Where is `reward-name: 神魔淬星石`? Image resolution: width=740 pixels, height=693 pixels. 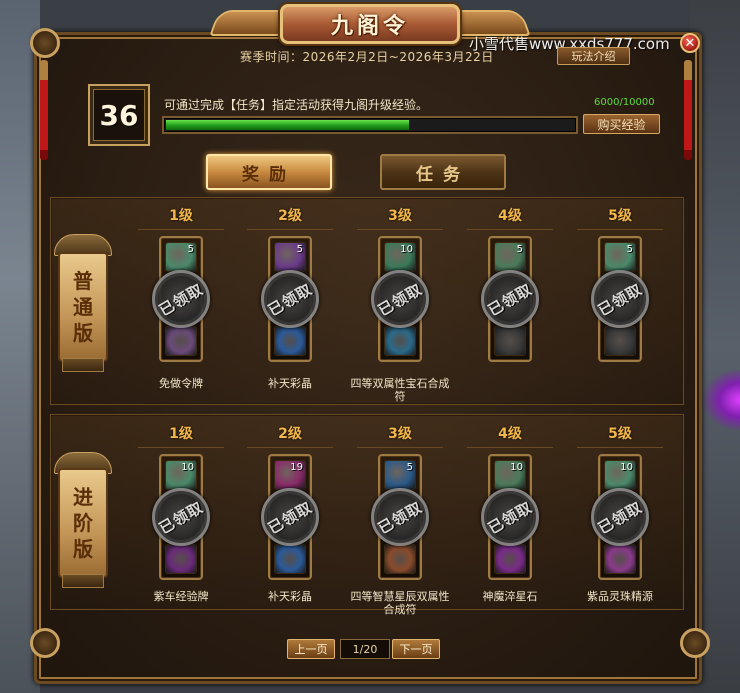 reward-name: 神魔淬星石 is located at coordinates (510, 596).